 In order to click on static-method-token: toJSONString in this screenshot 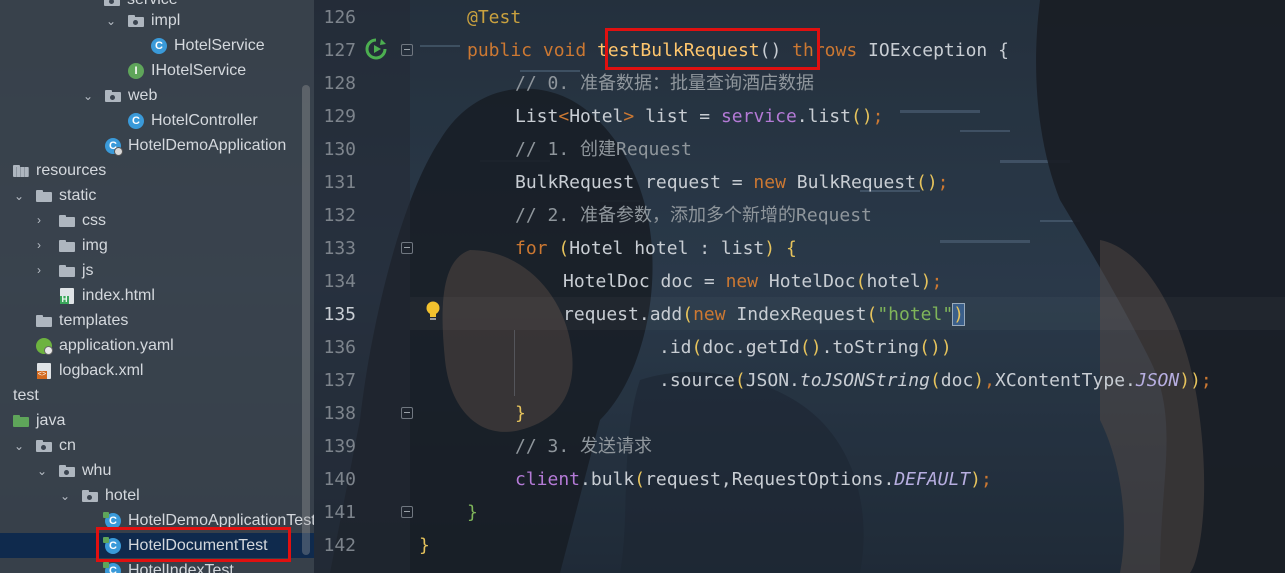, I will do `click(864, 380)`.